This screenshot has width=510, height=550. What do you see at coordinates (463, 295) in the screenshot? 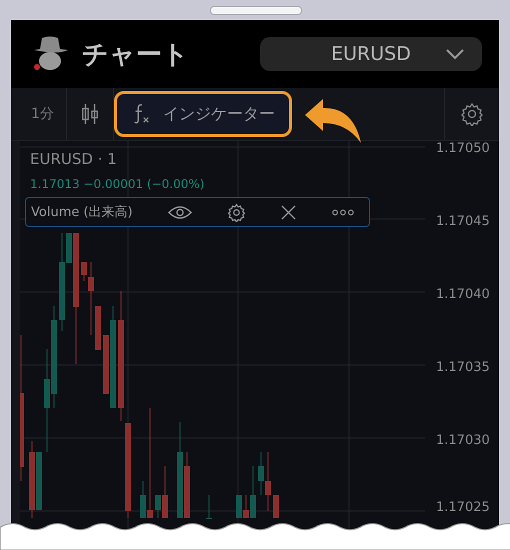
I see `price-label: 1.17040` at bounding box center [463, 295].